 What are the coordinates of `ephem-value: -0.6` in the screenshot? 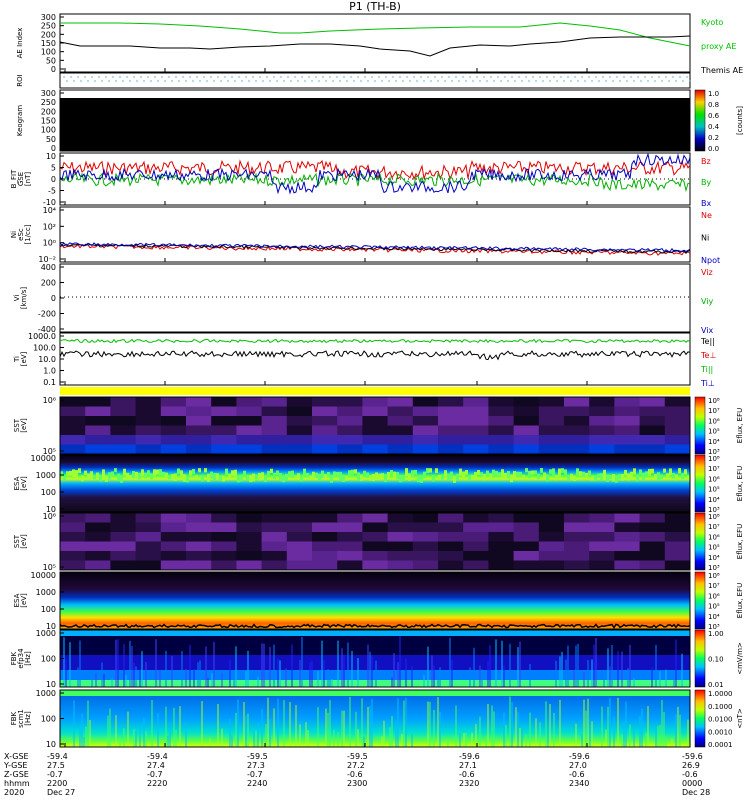 It's located at (690, 774).